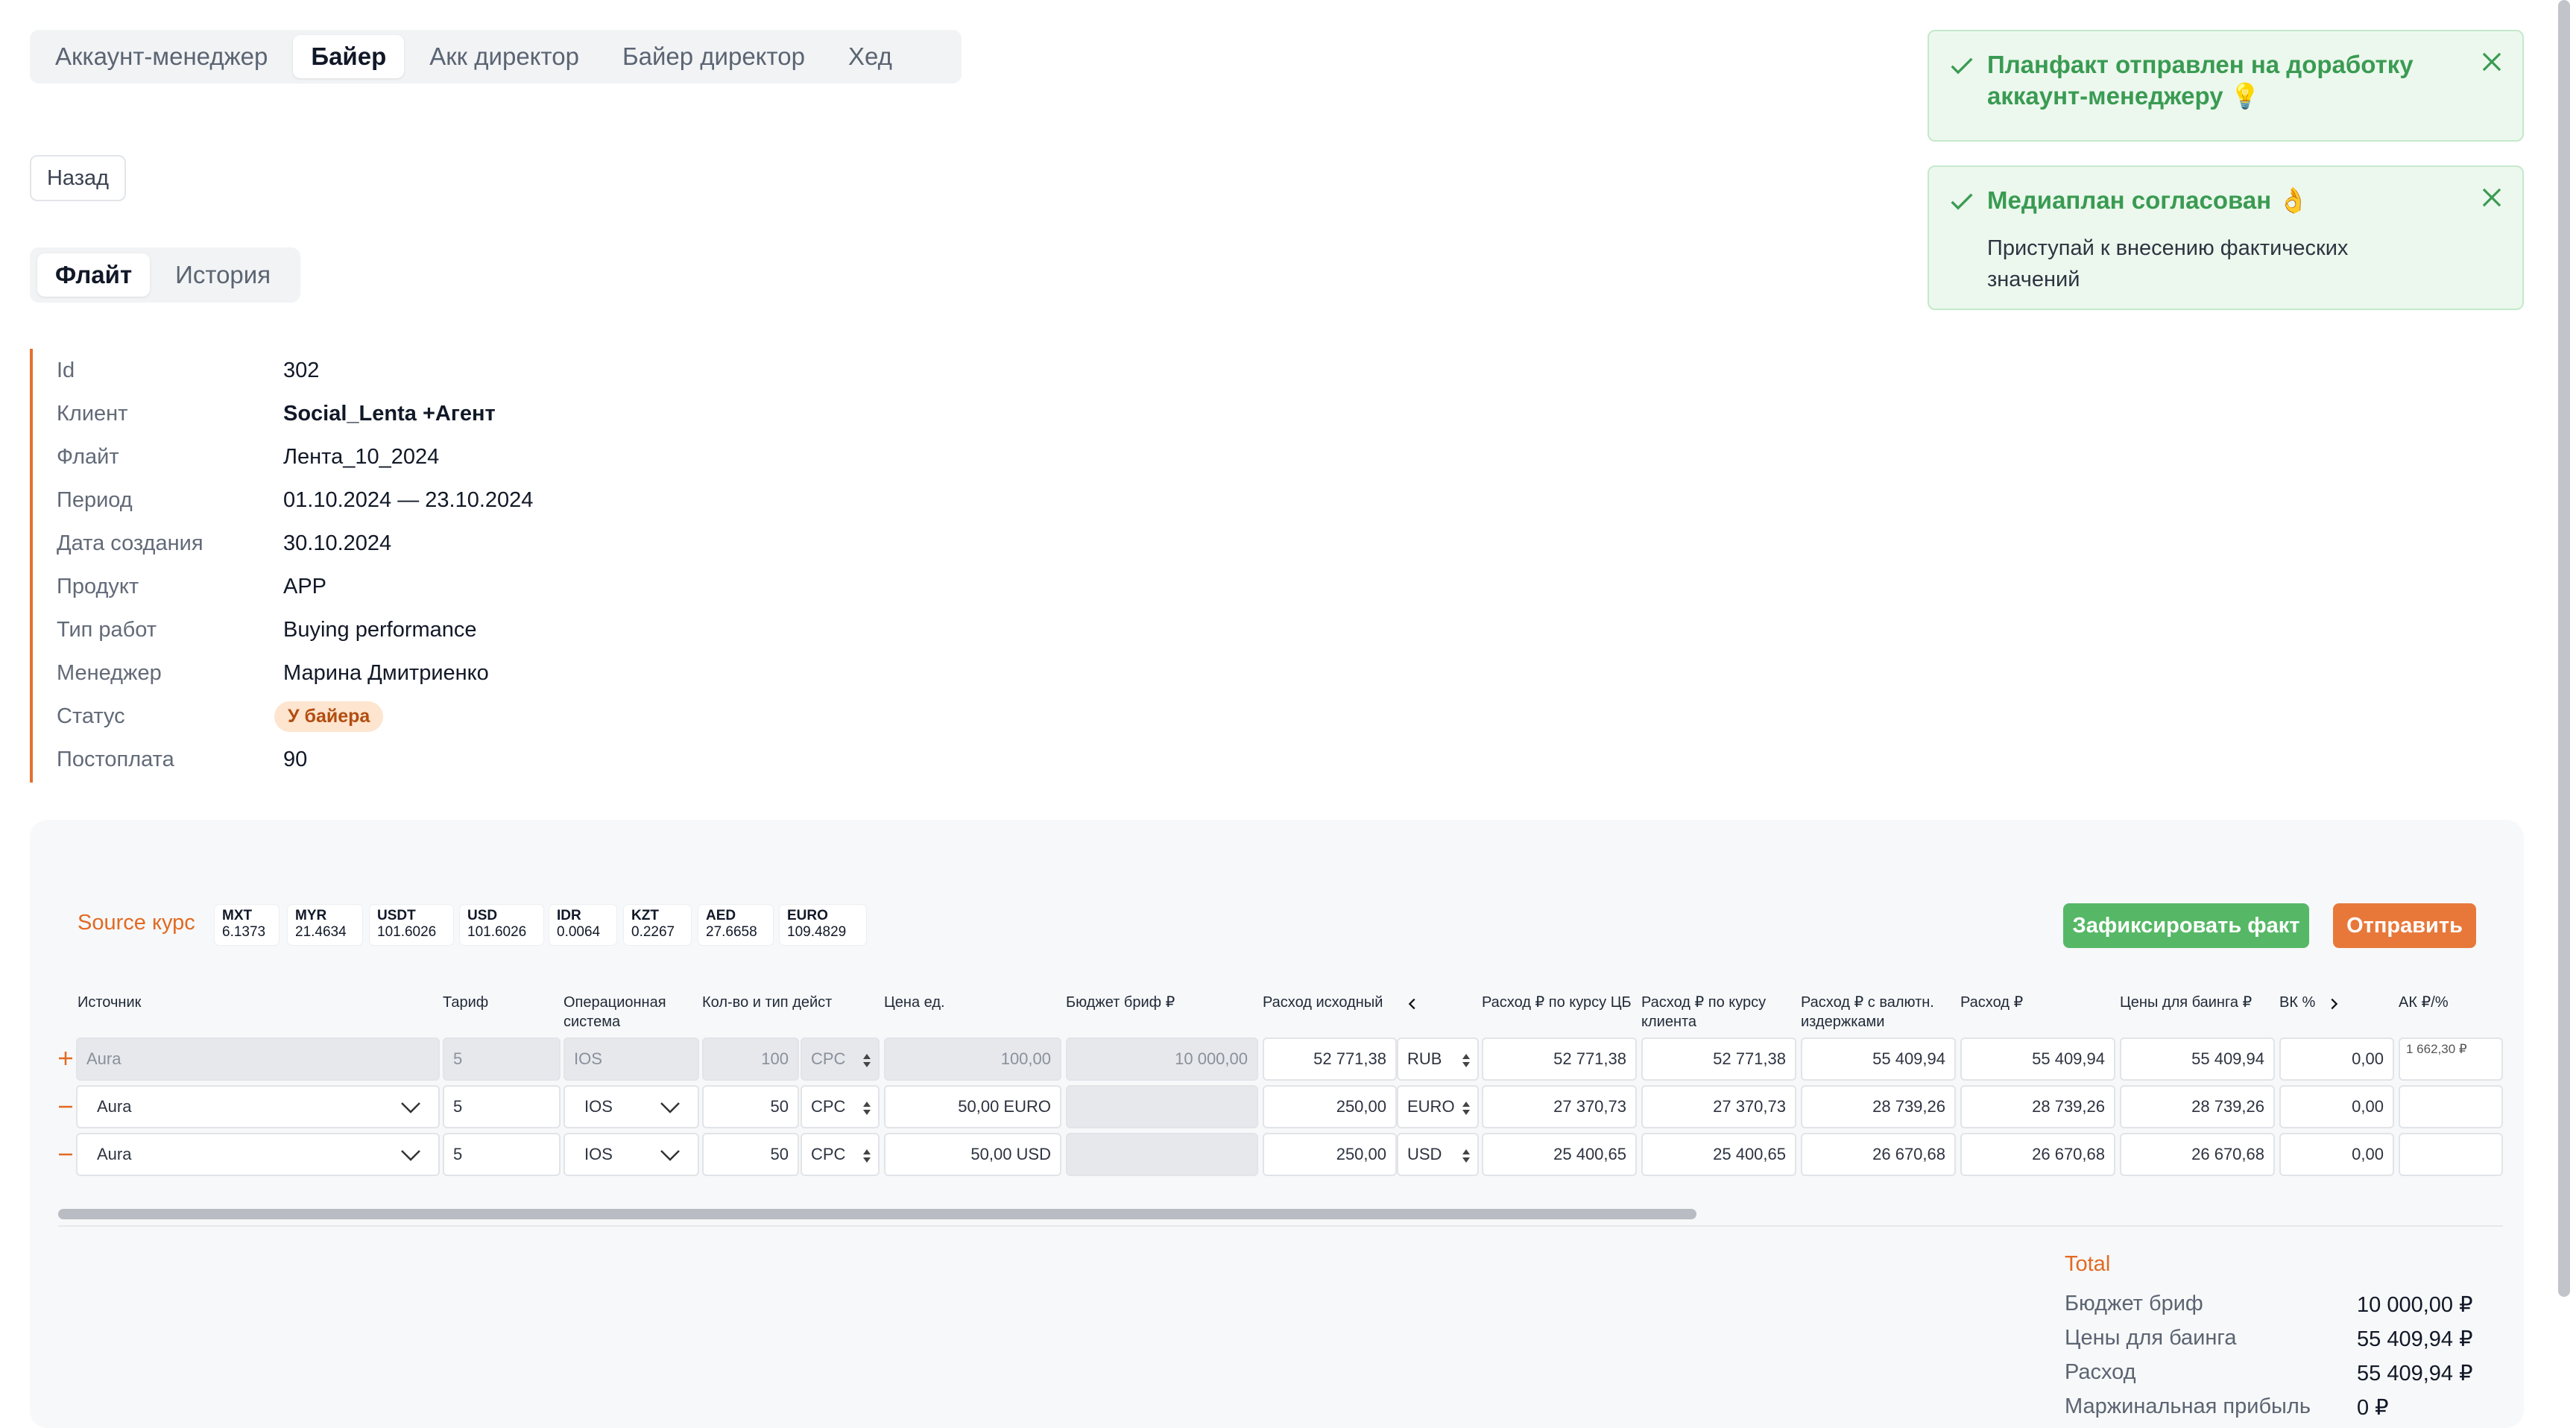 The width and height of the screenshot is (2576, 1428). I want to click on source-value: Aura, so click(114, 1154).